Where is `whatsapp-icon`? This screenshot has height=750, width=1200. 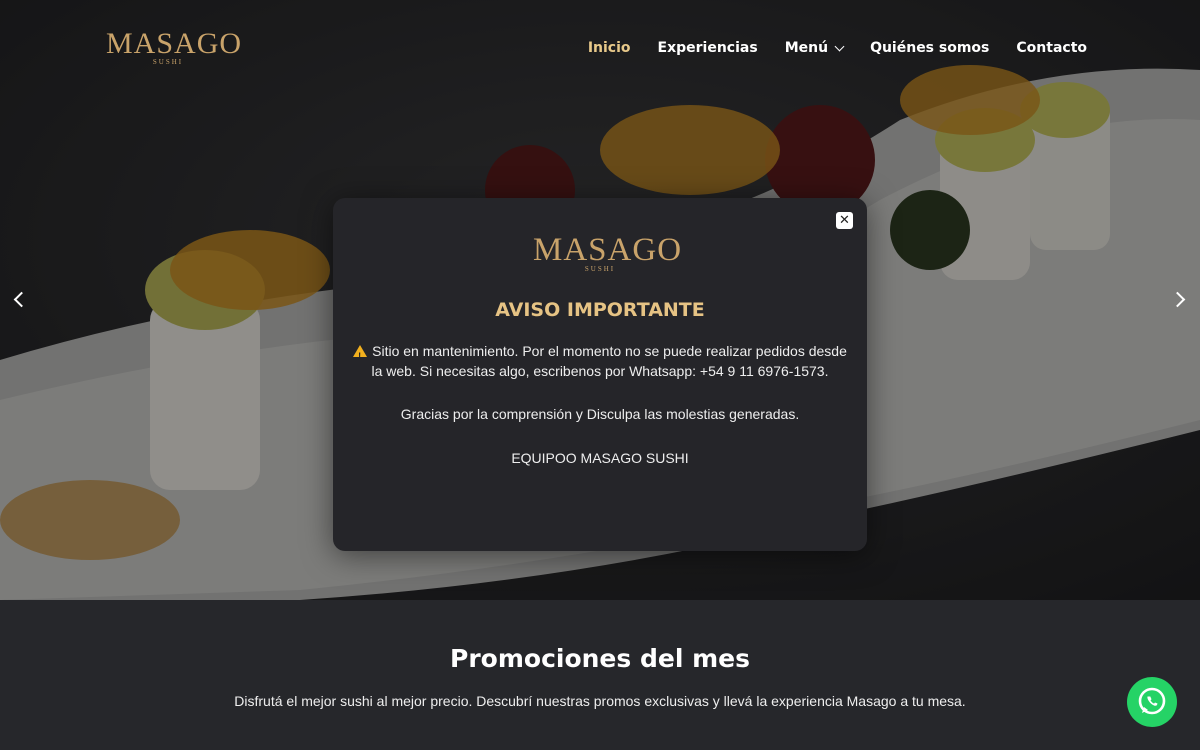
whatsapp-icon is located at coordinates (1152, 701).